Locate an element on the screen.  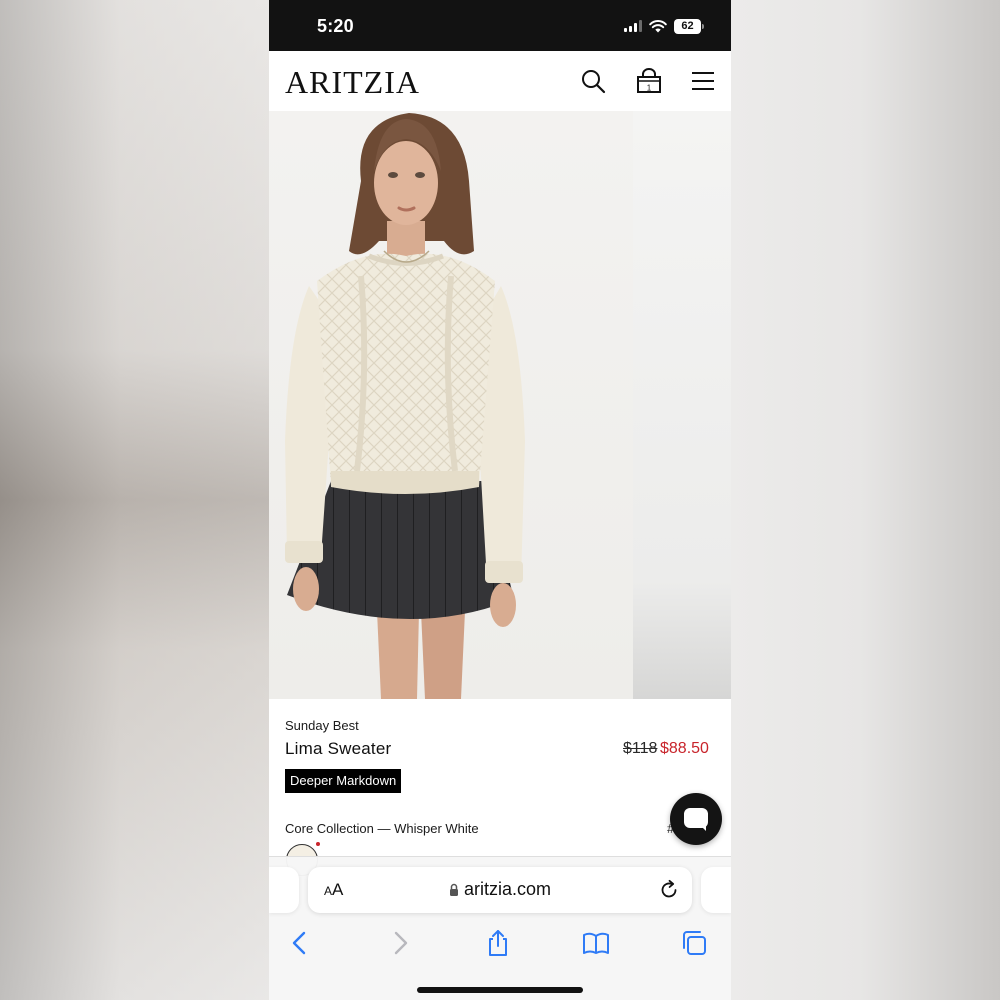
url-text: aritzia.com is located at coordinates (507, 889).